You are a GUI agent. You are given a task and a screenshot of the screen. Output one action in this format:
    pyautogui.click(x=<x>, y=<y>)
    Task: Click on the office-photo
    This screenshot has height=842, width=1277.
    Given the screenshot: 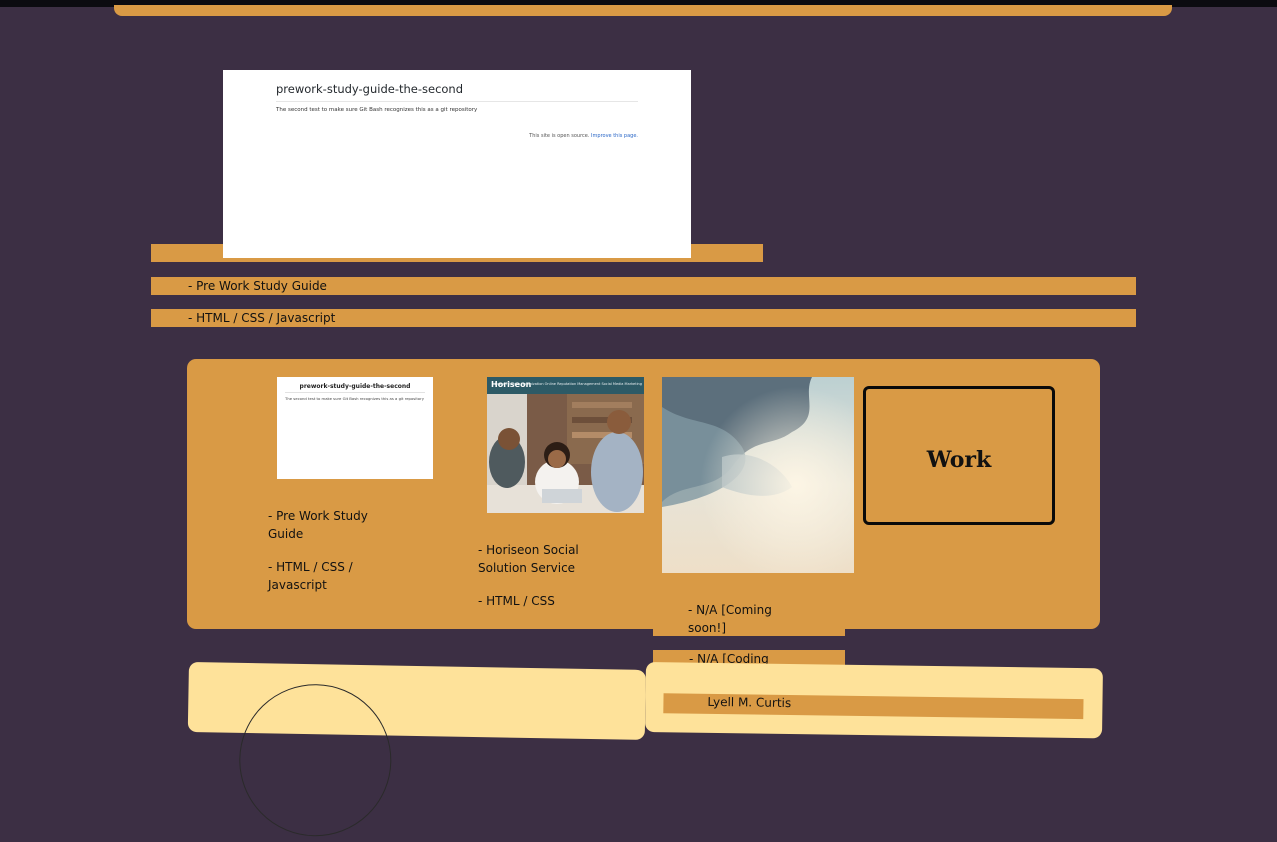 What is the action you would take?
    pyautogui.click(x=565, y=453)
    